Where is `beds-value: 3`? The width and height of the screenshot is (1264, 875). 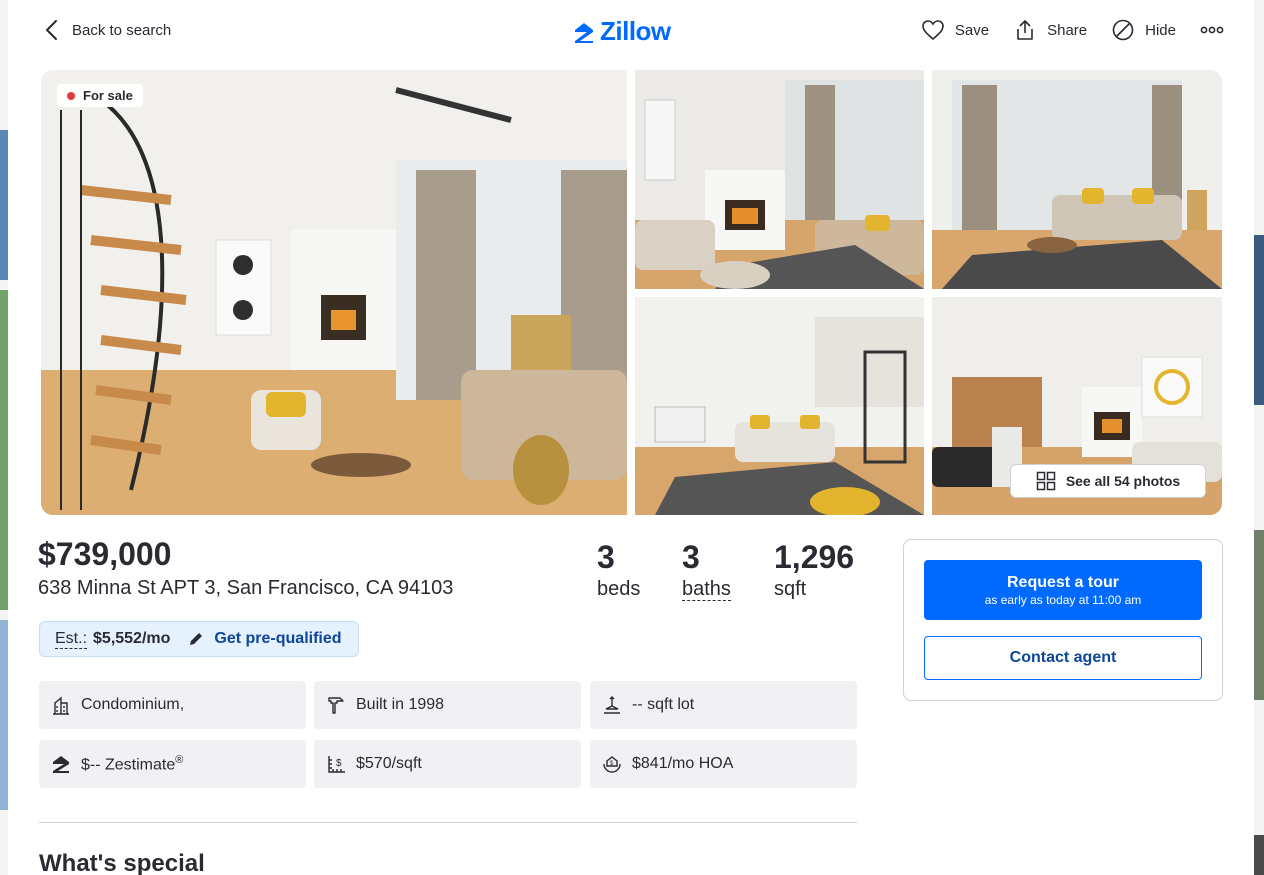
beds-value: 3 is located at coordinates (606, 557).